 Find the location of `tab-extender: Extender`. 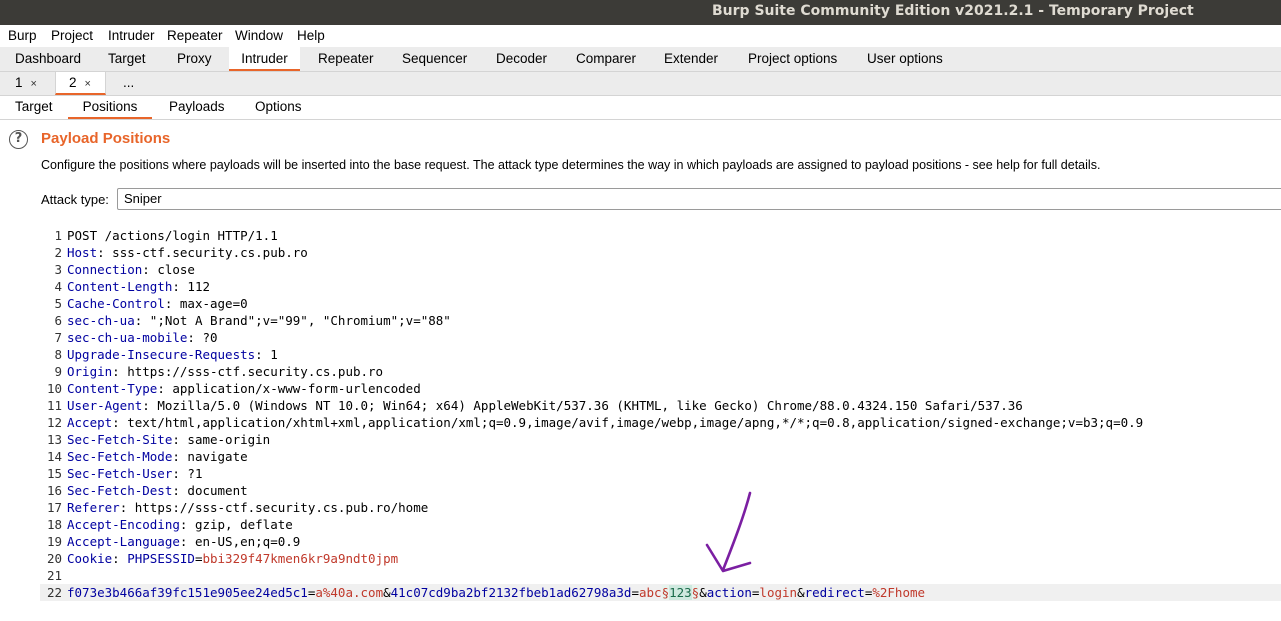

tab-extender: Extender is located at coordinates (691, 58).